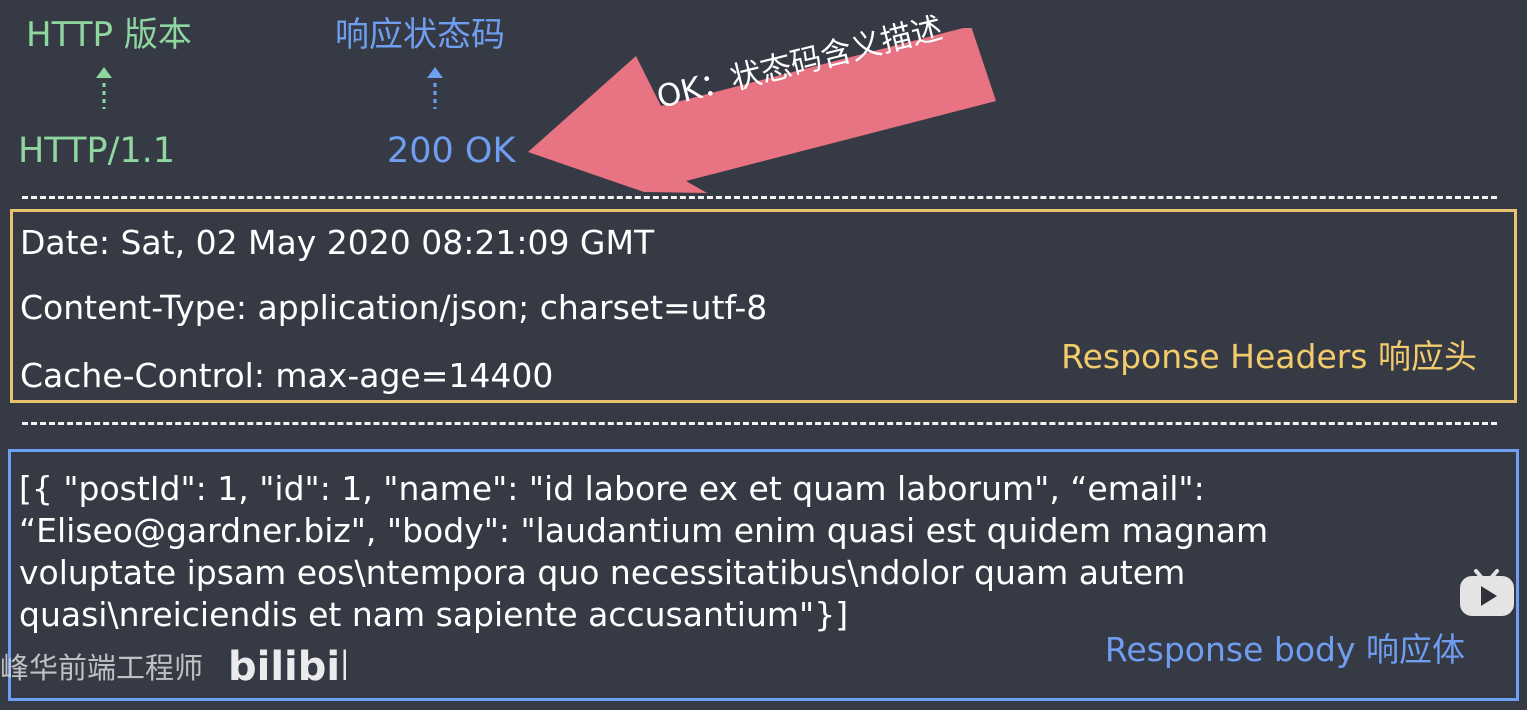 The image size is (1527, 710). I want to click on status-code-value: 200 OK, so click(451, 151).